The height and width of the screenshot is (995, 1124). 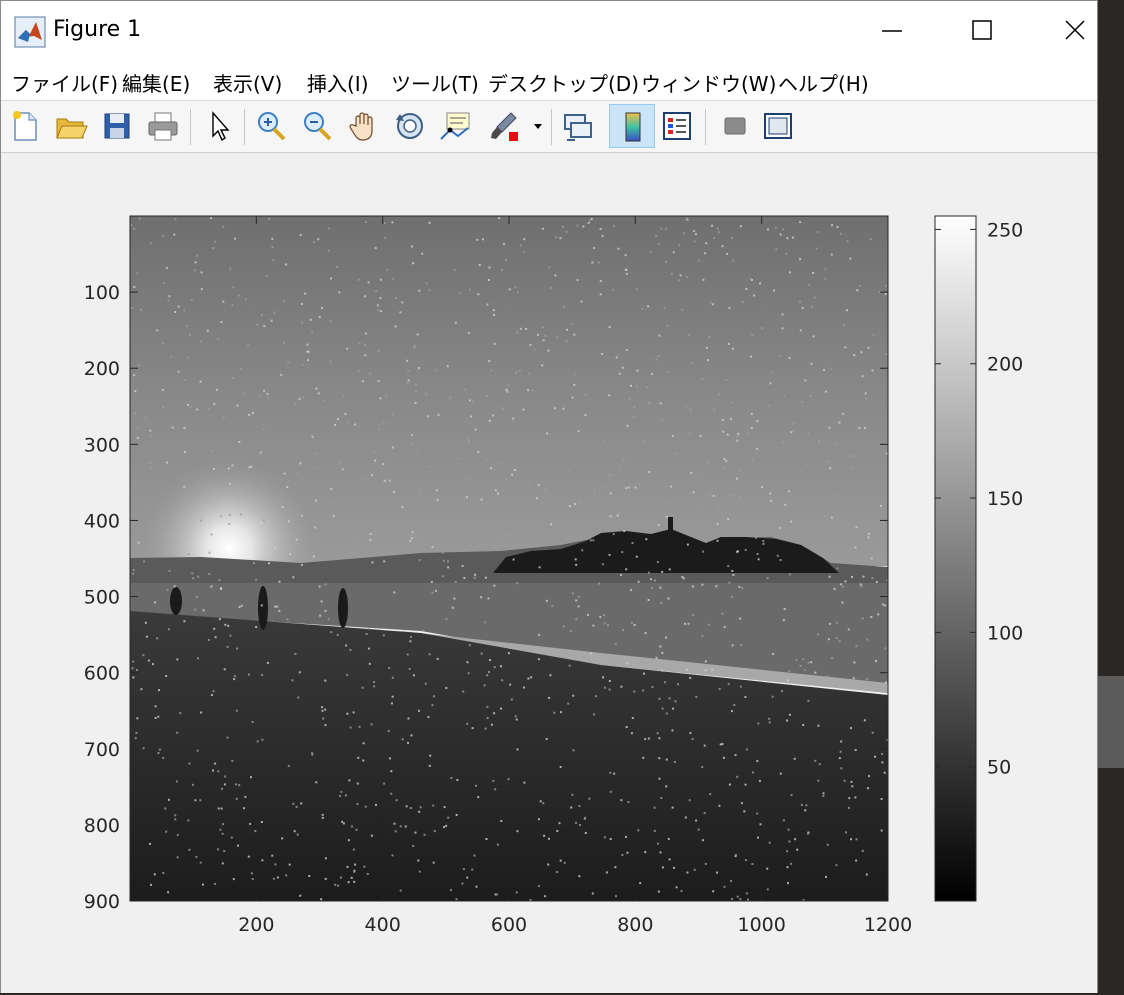 I want to click on colorbar-tick-label: 250, so click(x=1005, y=230).